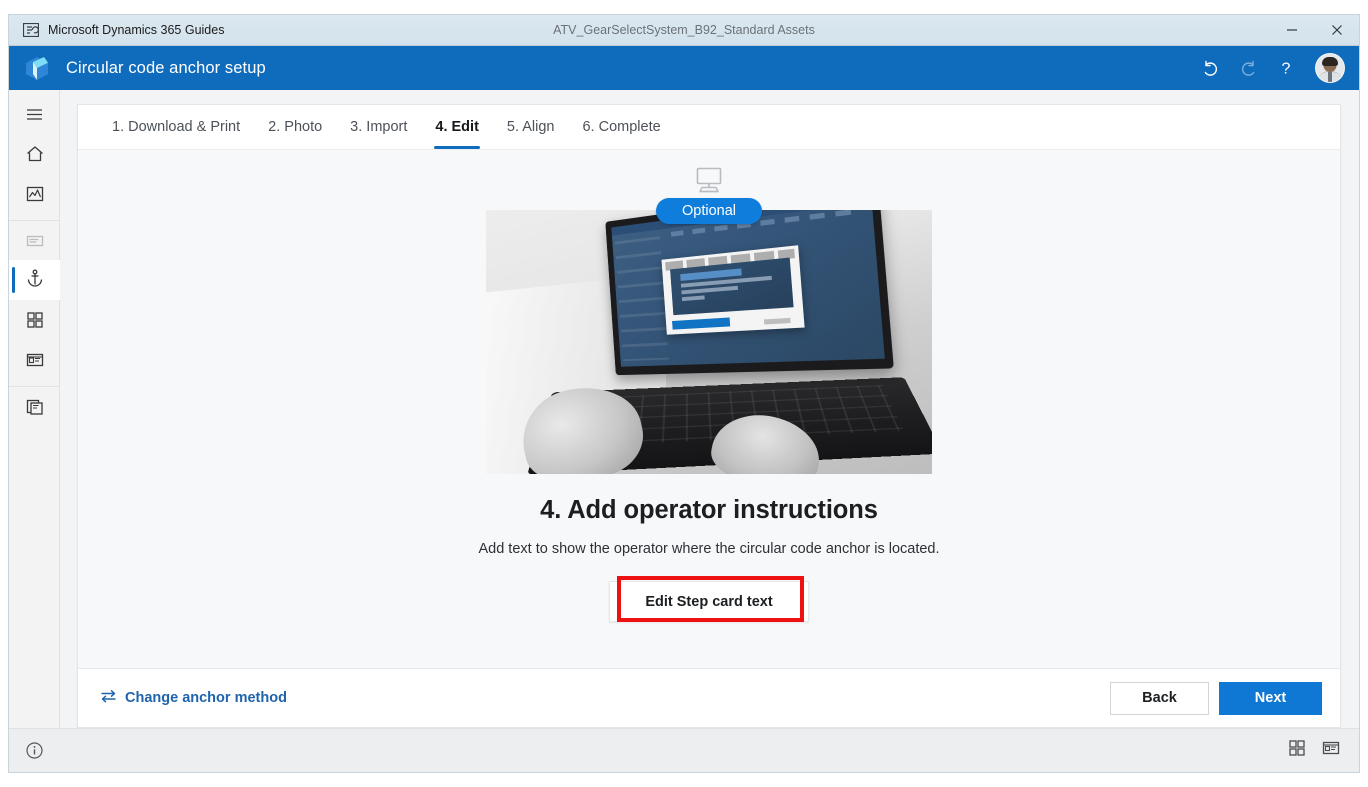  Describe the element at coordinates (709, 697) in the screenshot. I see `wizard-footer: Change anchor method Back Next` at that location.